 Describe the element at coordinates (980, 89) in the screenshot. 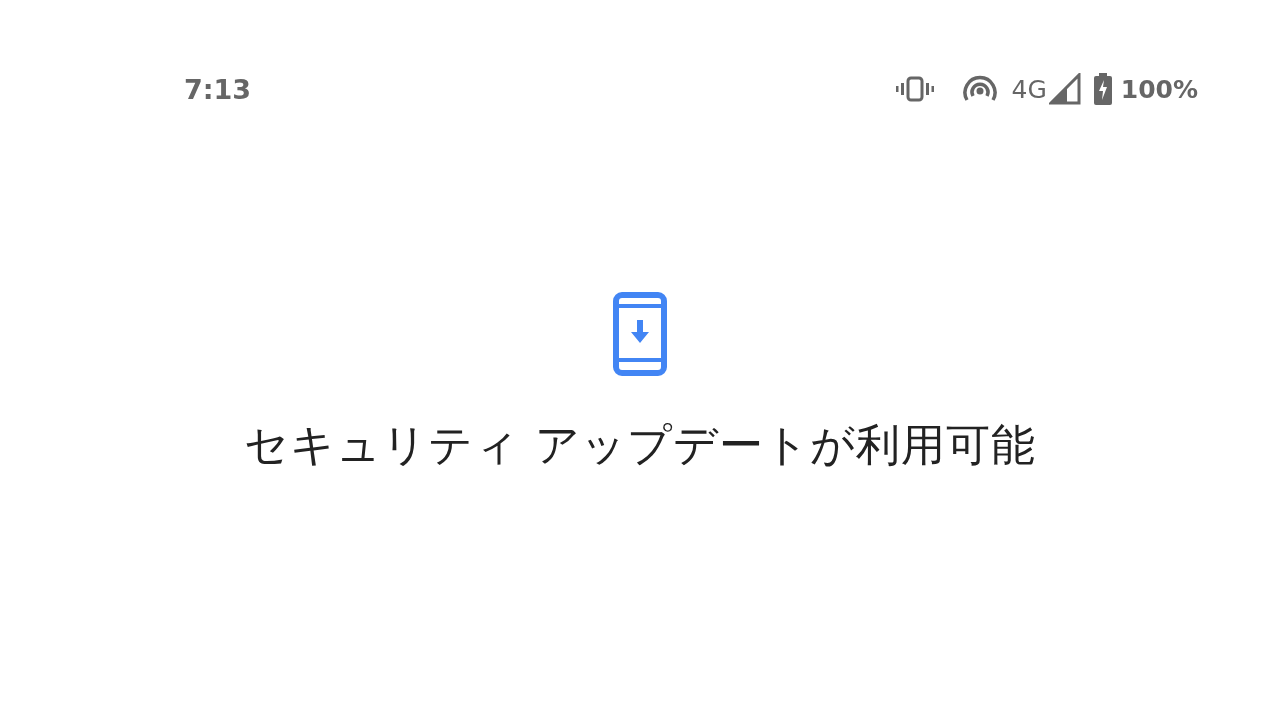

I see `hotspot-icon` at that location.